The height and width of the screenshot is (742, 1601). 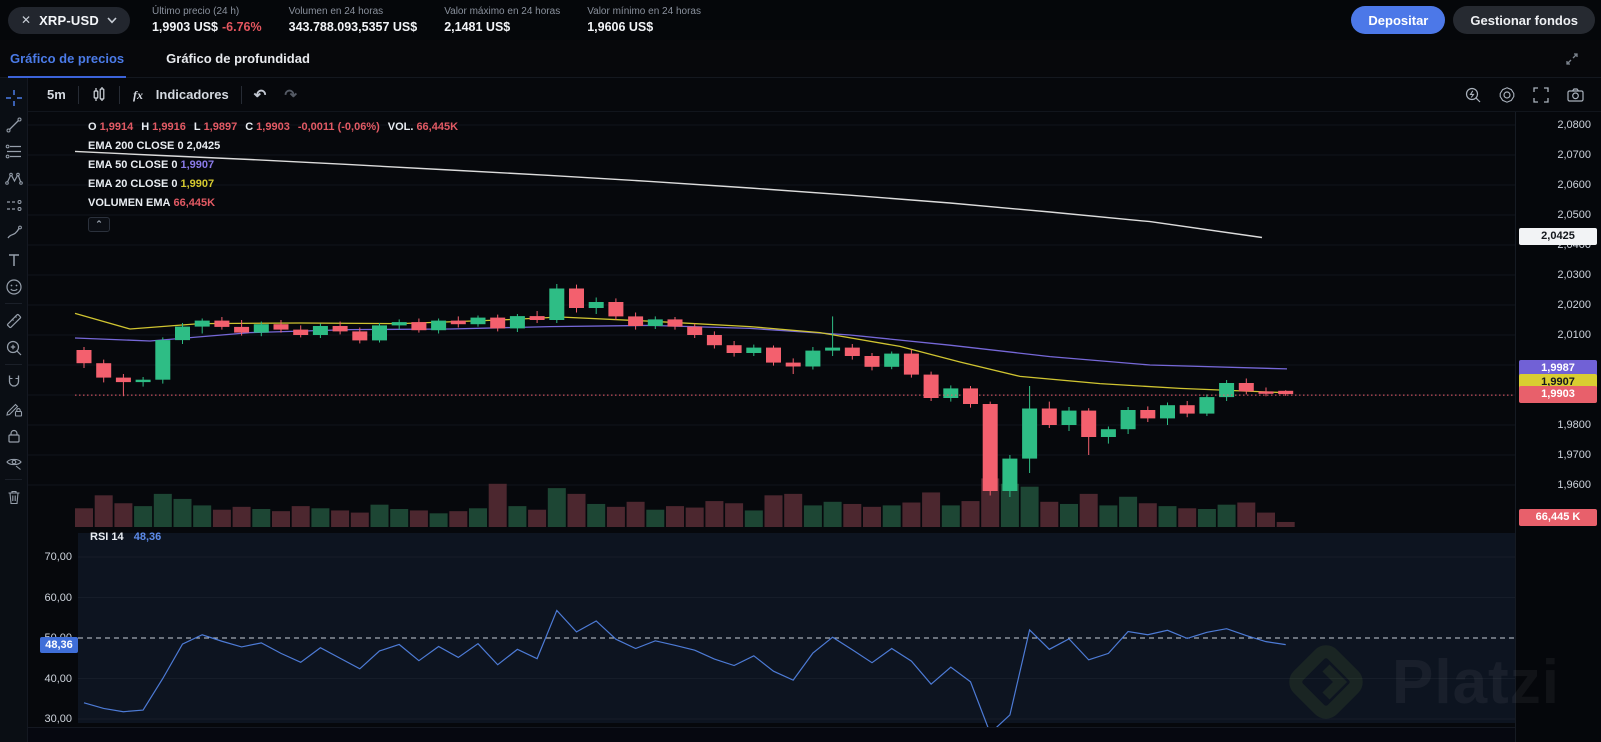 I want to click on close-icon: ✕, so click(x=26, y=20).